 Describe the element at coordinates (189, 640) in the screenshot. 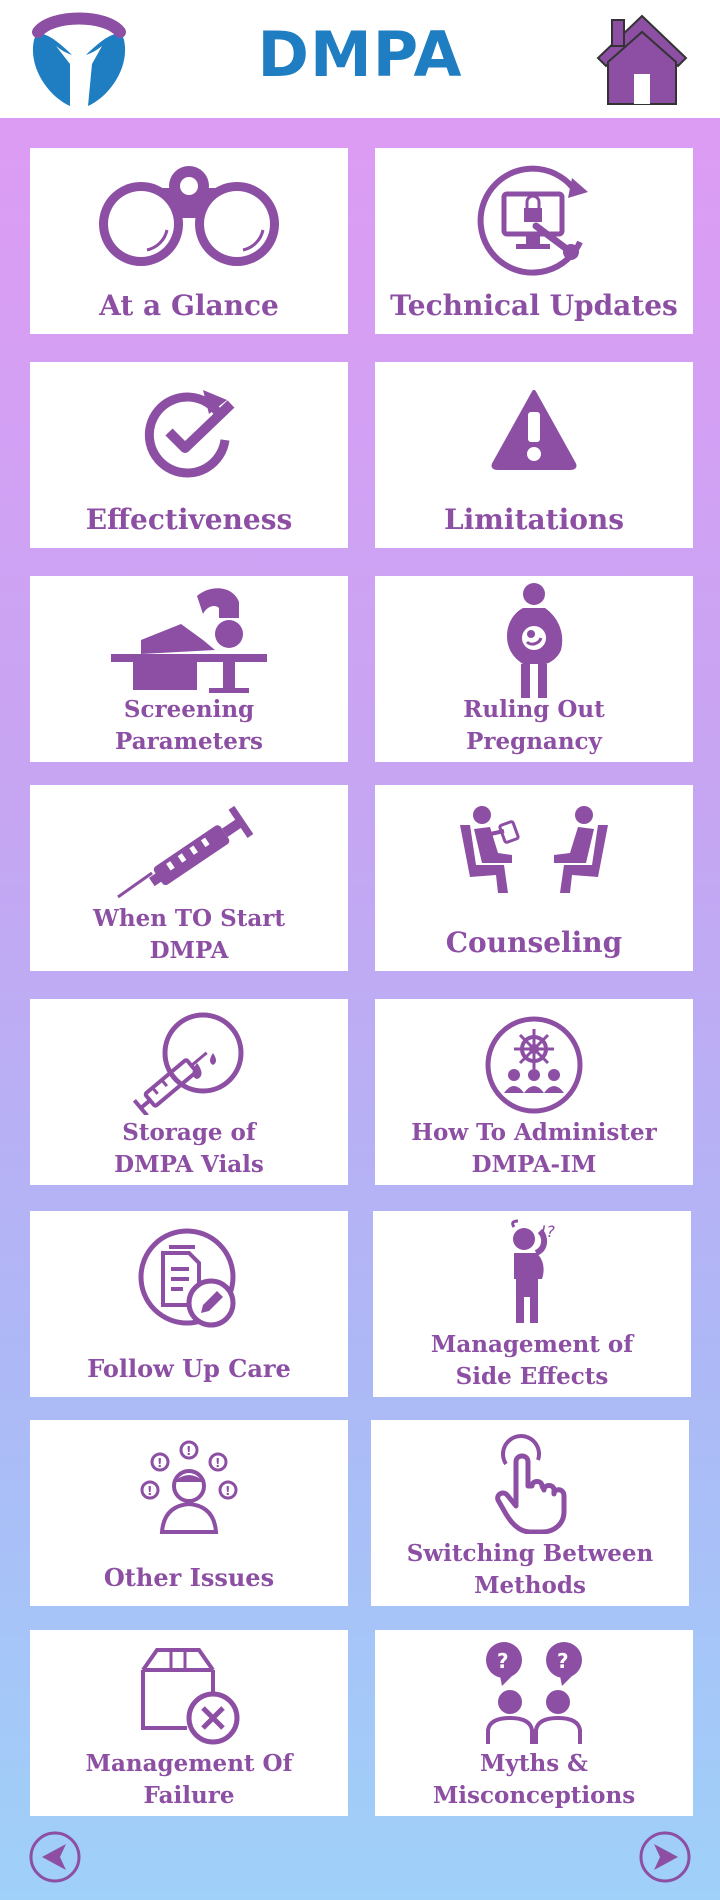

I see `examination-table-icon` at that location.